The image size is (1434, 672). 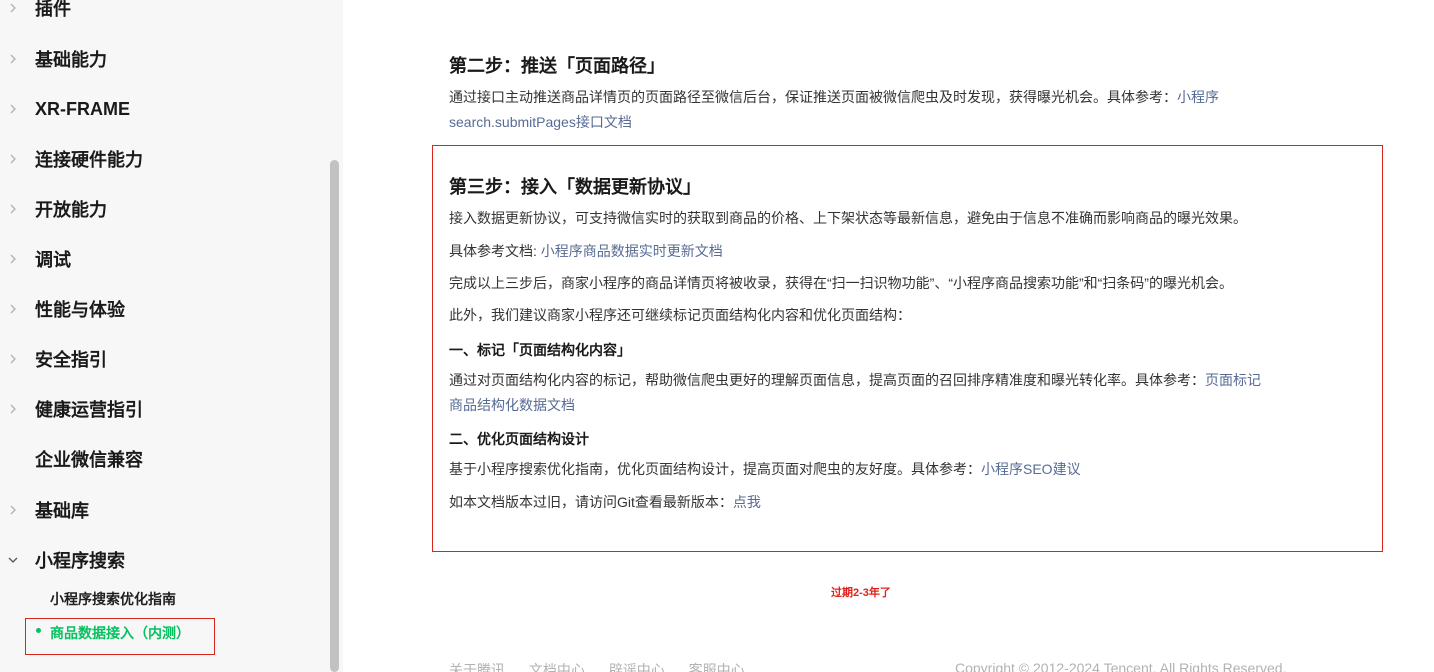 I want to click on sidebar-item-security: 安全指引, so click(x=165, y=359).